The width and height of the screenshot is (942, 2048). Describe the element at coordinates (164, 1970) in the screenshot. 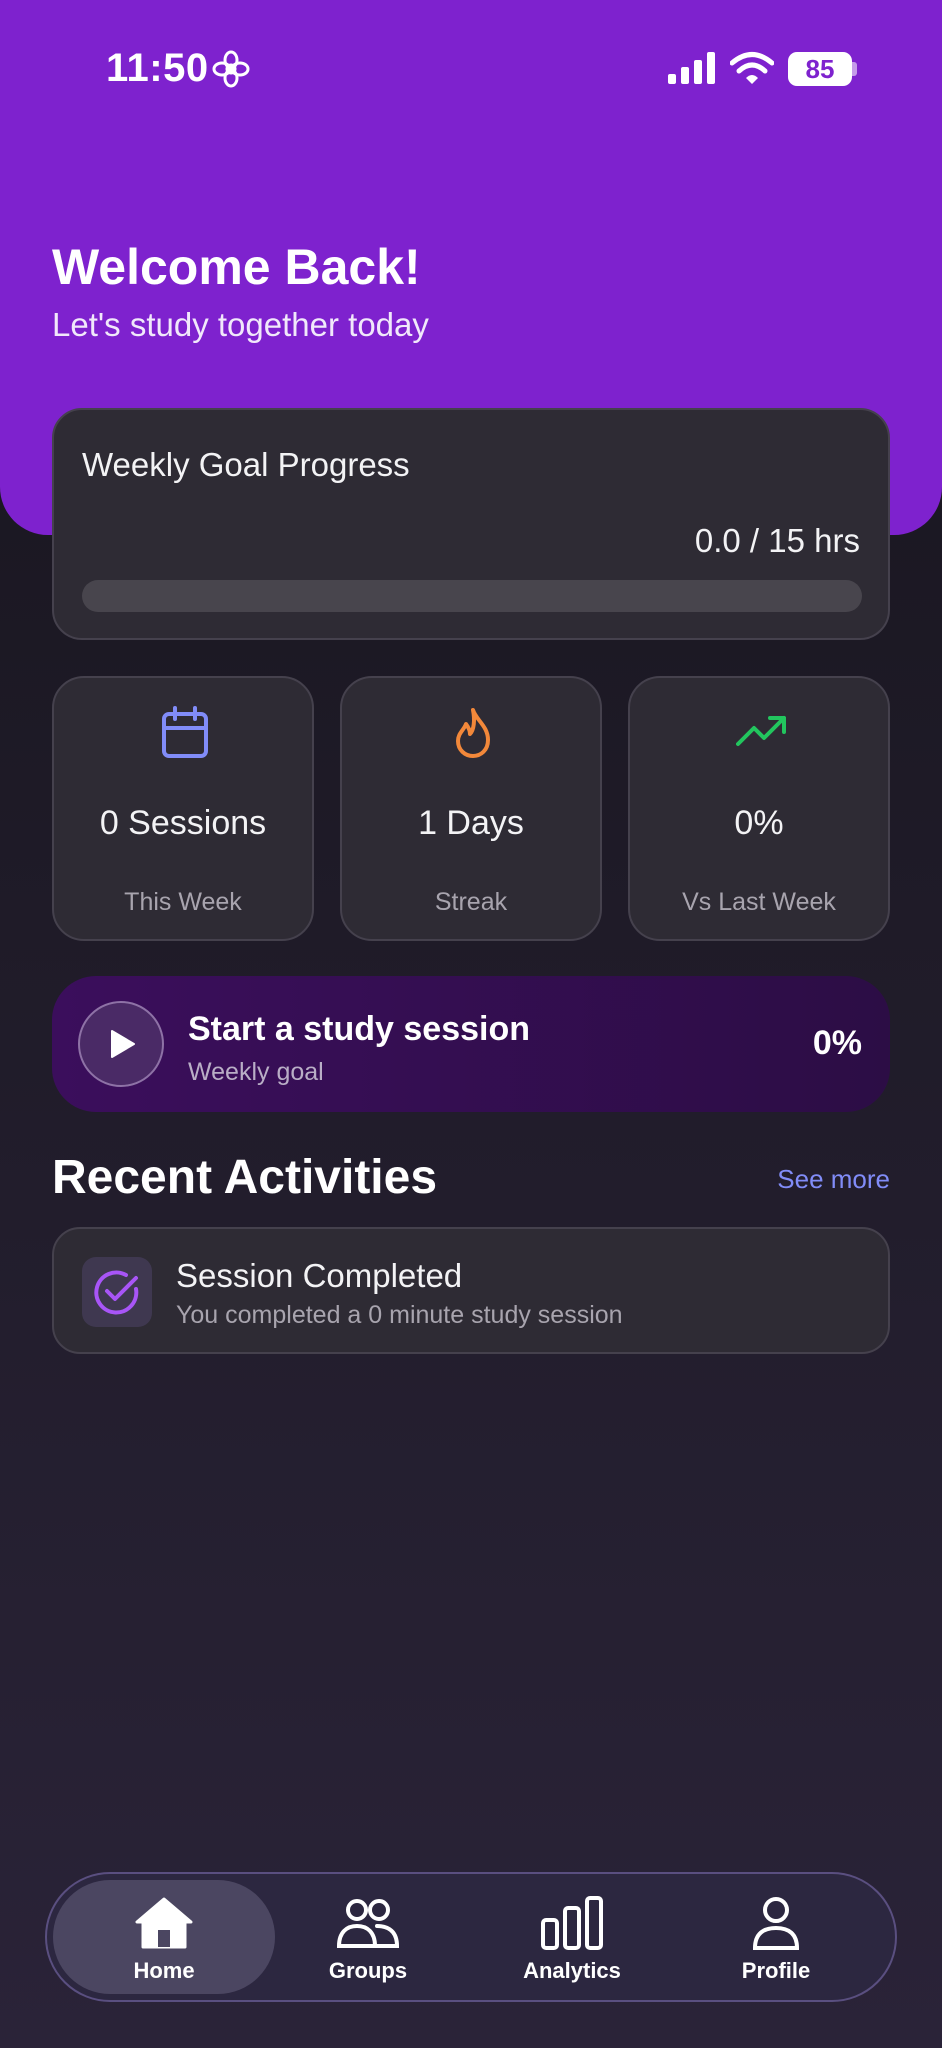

I see `nav-label: Home` at that location.